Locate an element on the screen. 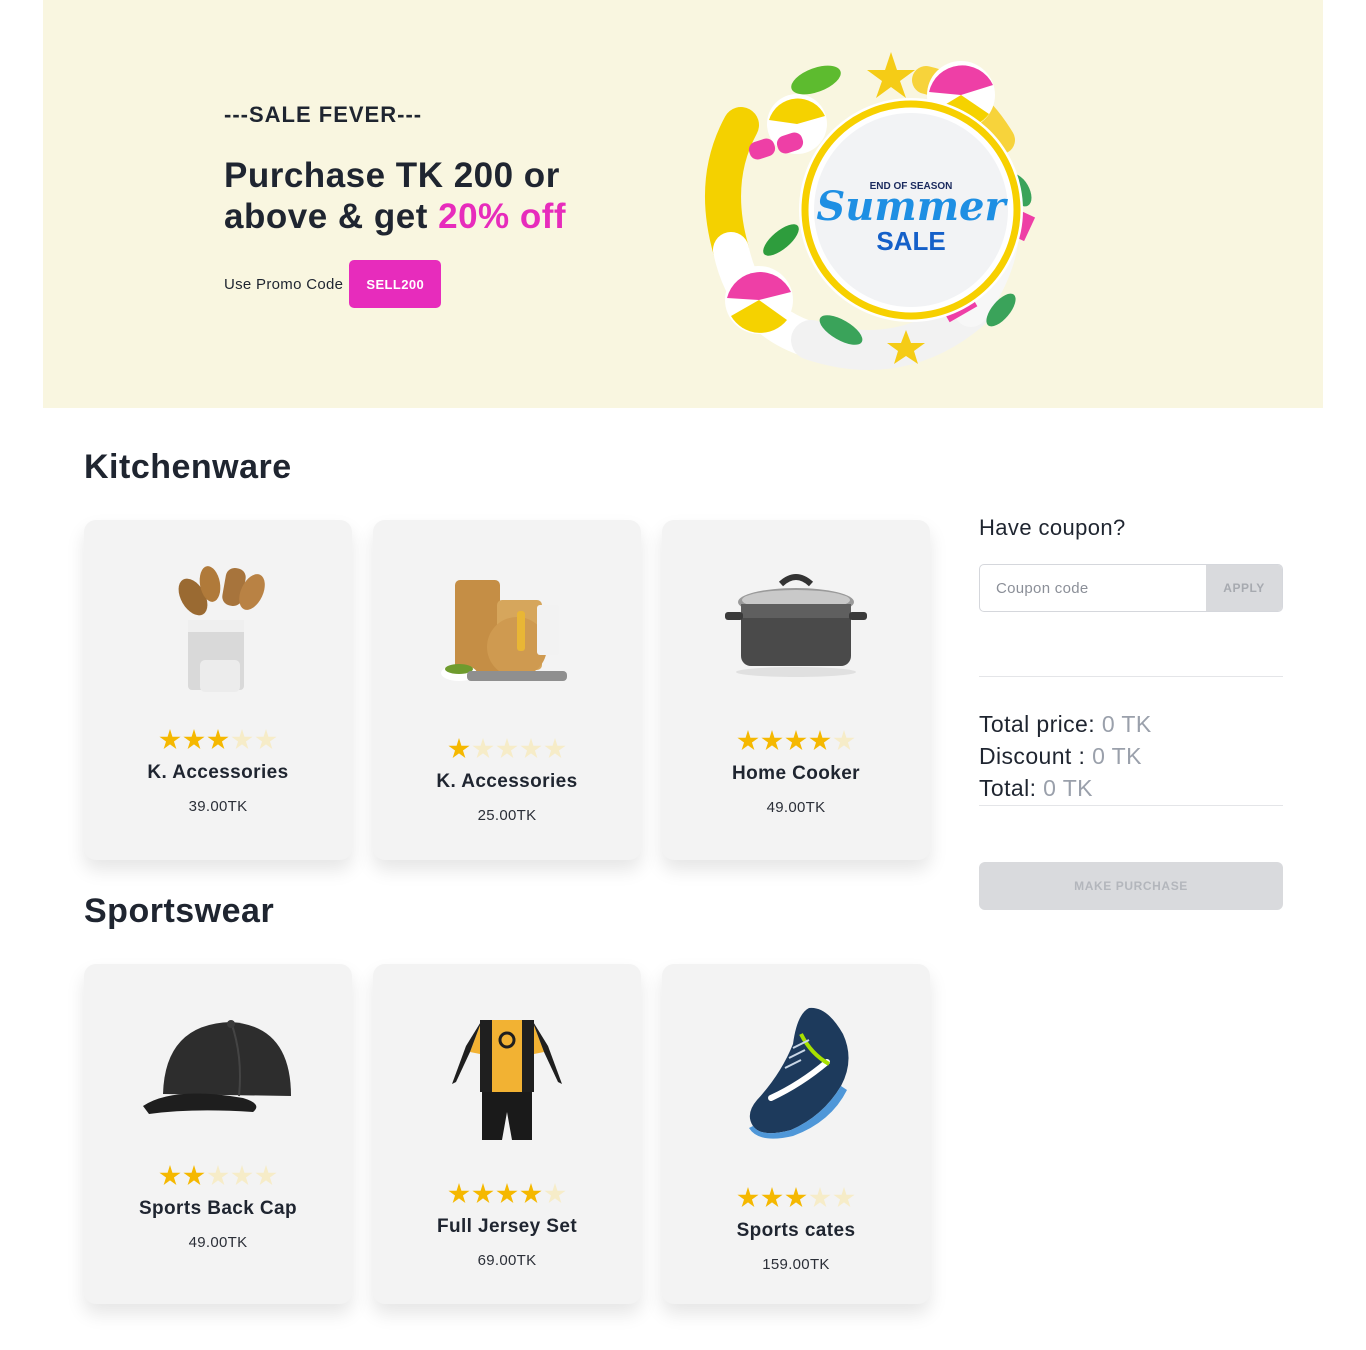 This screenshot has height=1350, width=1366. coupon-form: APPLY is located at coordinates (1131, 588).